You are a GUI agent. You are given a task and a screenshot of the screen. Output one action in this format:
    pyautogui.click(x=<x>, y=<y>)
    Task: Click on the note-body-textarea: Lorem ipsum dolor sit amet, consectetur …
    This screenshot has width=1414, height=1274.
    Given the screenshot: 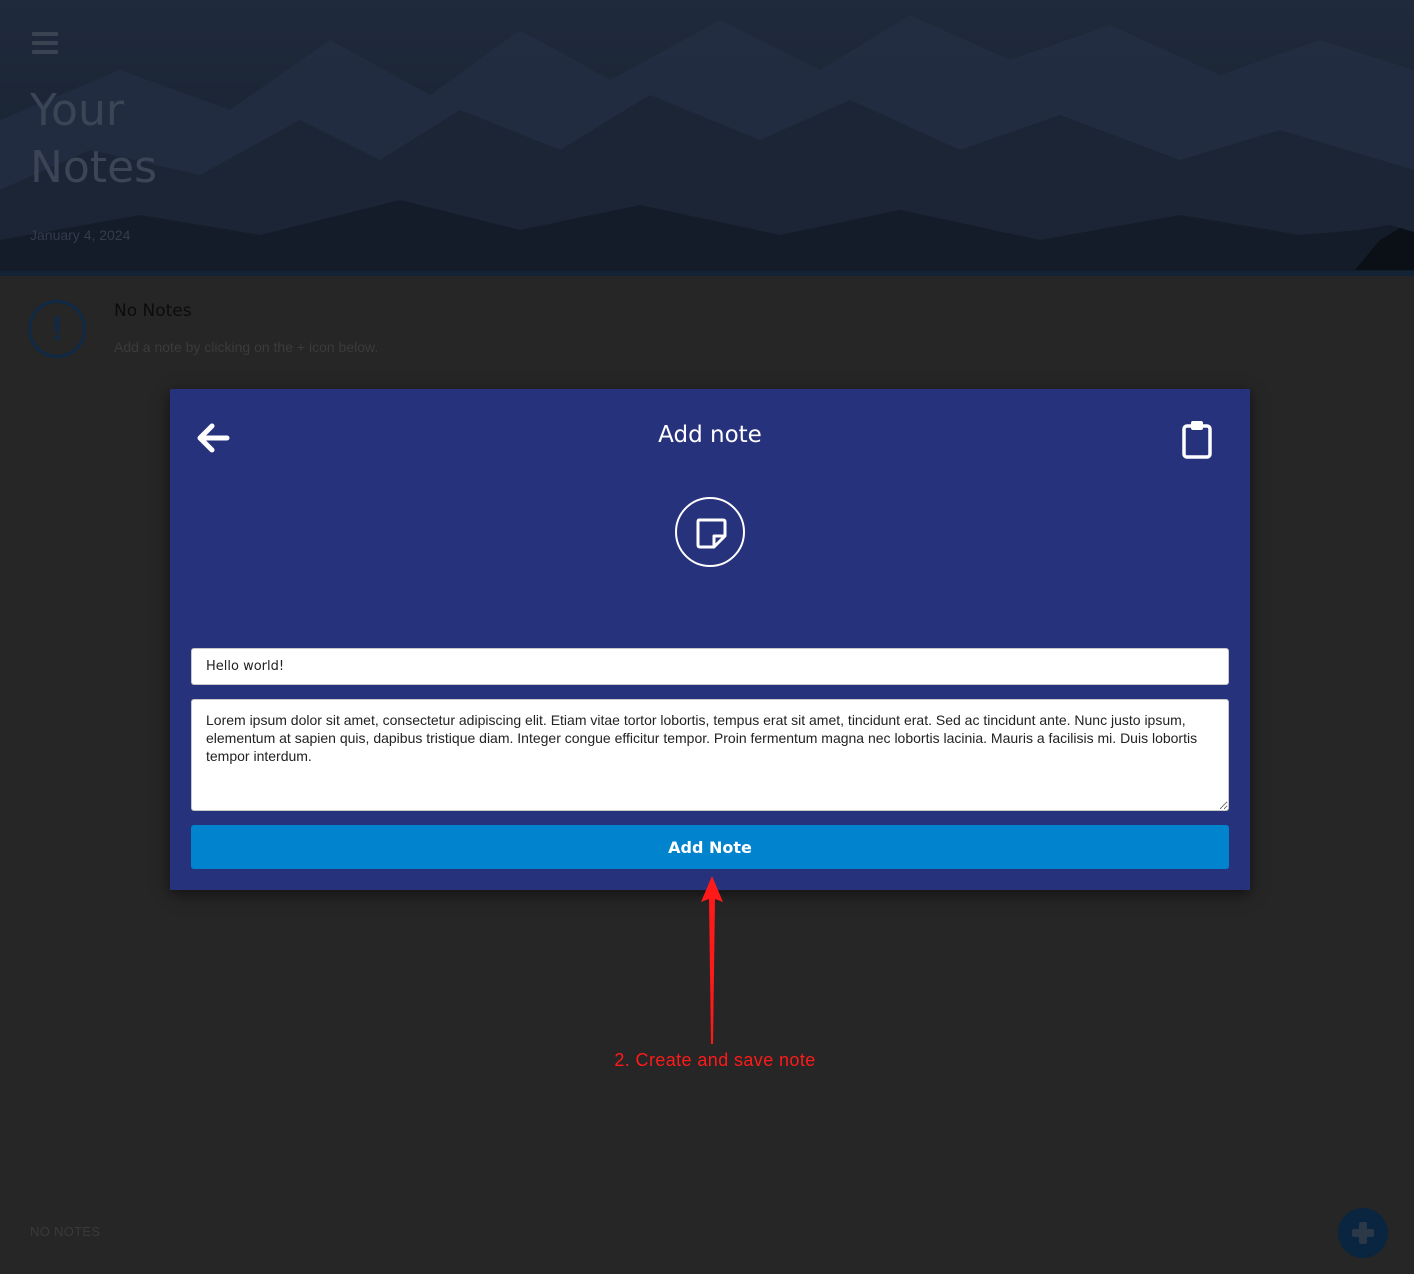 What is the action you would take?
    pyautogui.click(x=710, y=755)
    